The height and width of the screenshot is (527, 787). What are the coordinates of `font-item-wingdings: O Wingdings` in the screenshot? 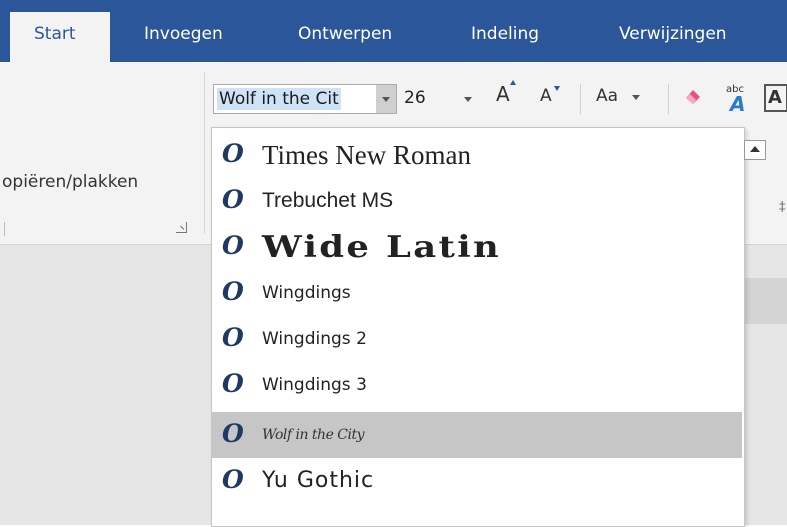 It's located at (477, 293).